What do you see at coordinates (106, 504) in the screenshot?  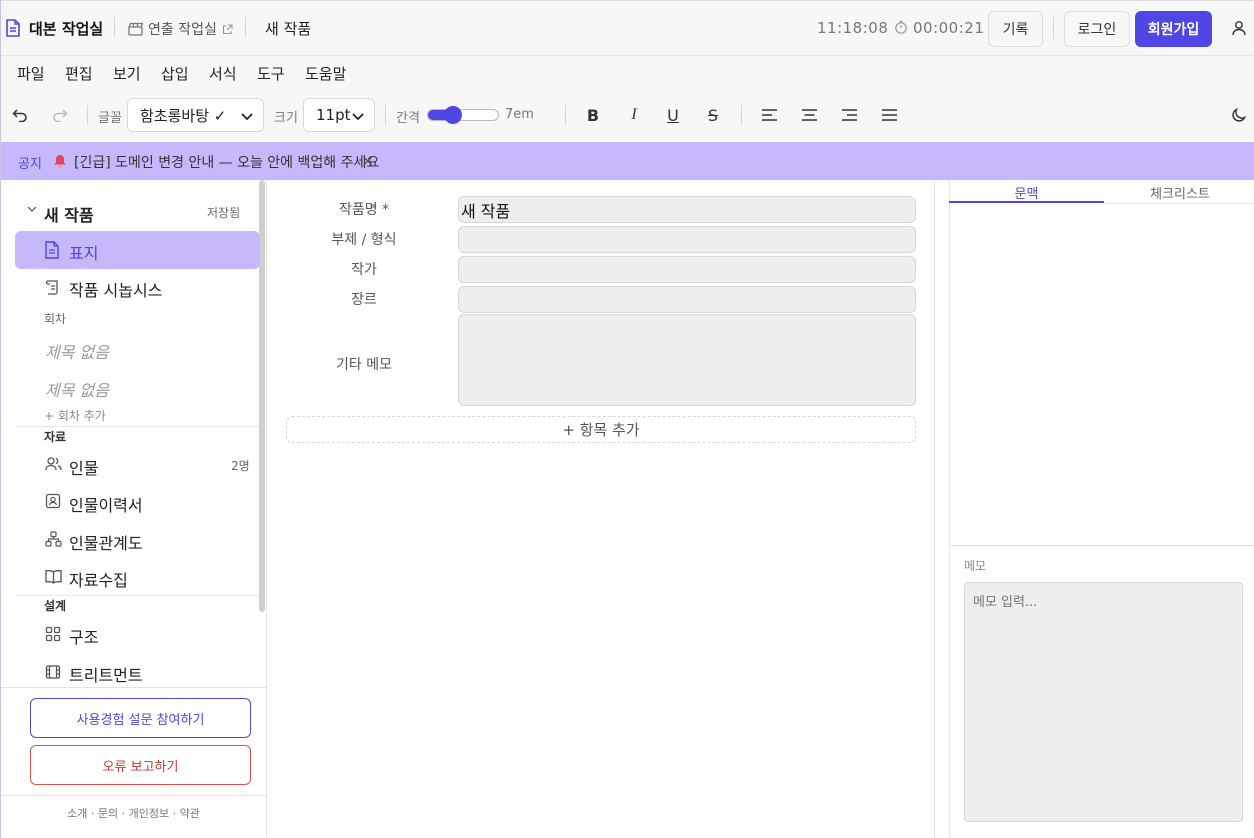 I see `sidebar-item-character-profile: 인물이력서` at bounding box center [106, 504].